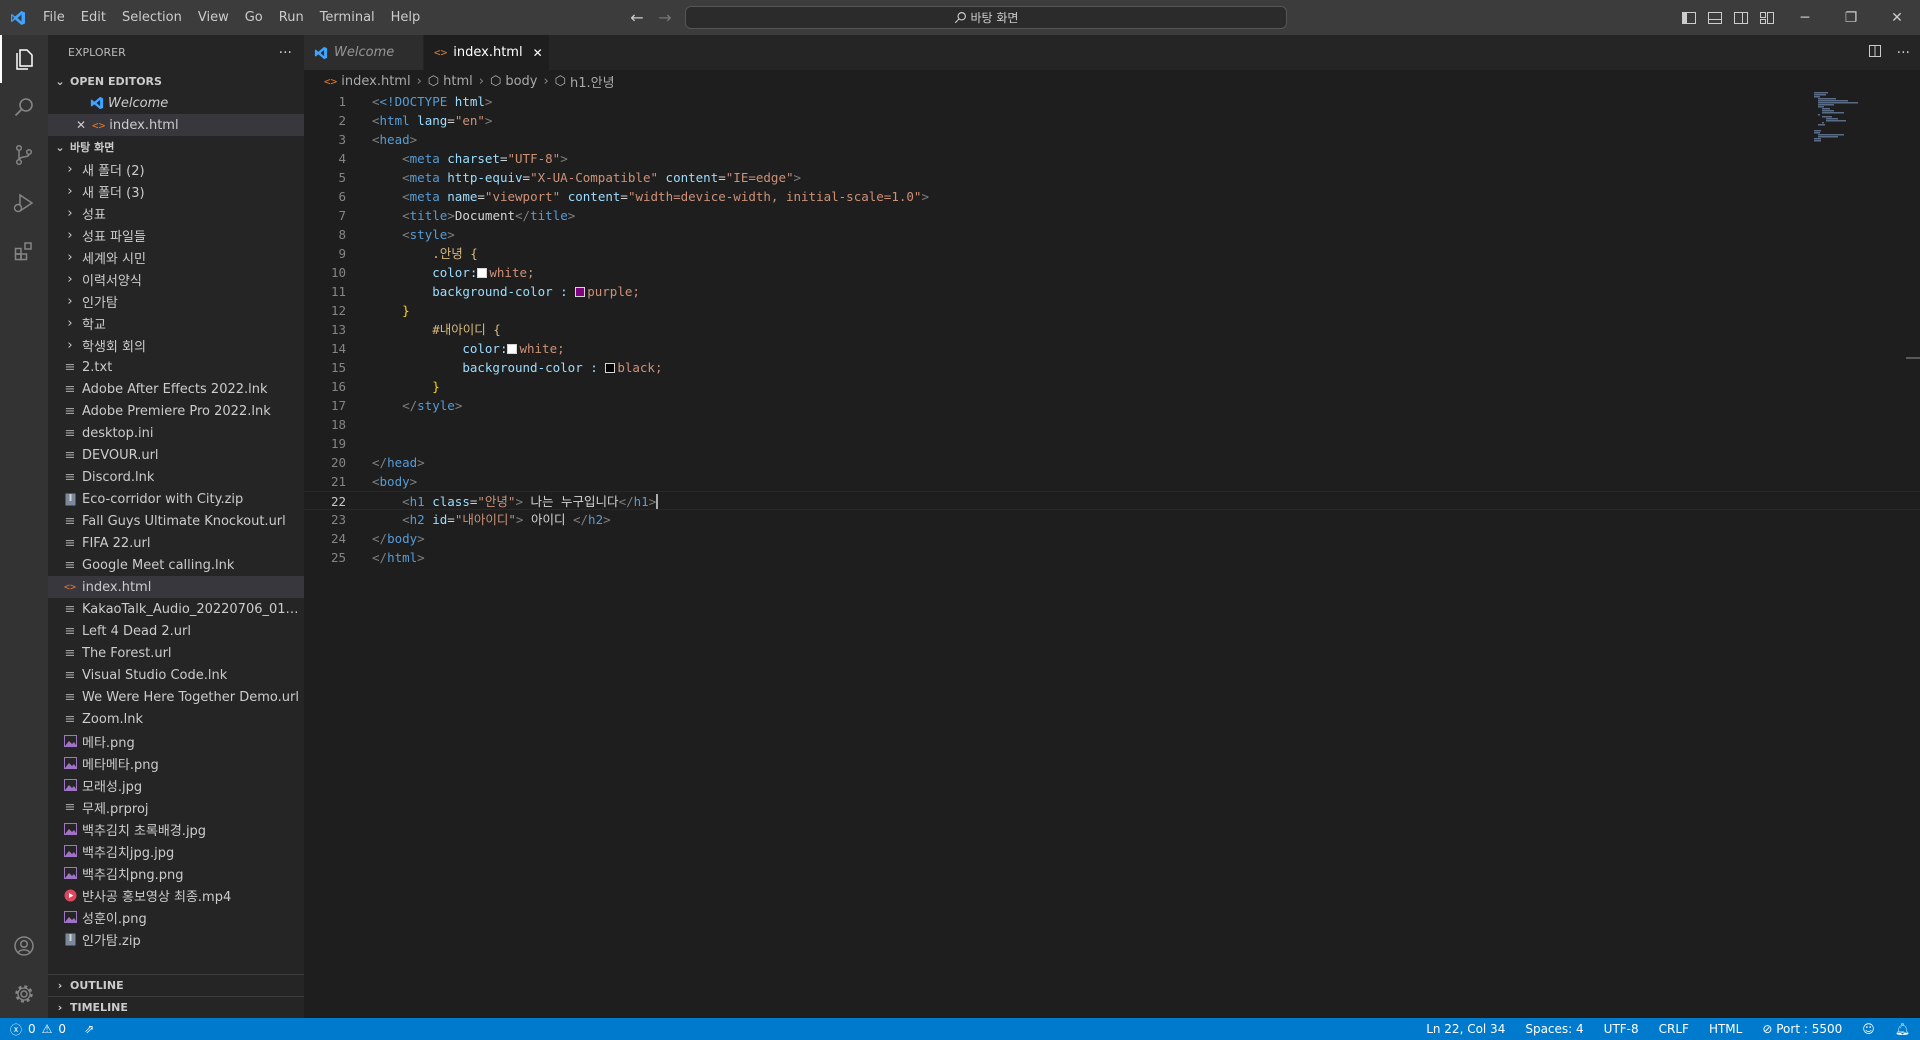 The width and height of the screenshot is (1920, 1040). I want to click on tree-file: 메타메타.png, so click(176, 763).